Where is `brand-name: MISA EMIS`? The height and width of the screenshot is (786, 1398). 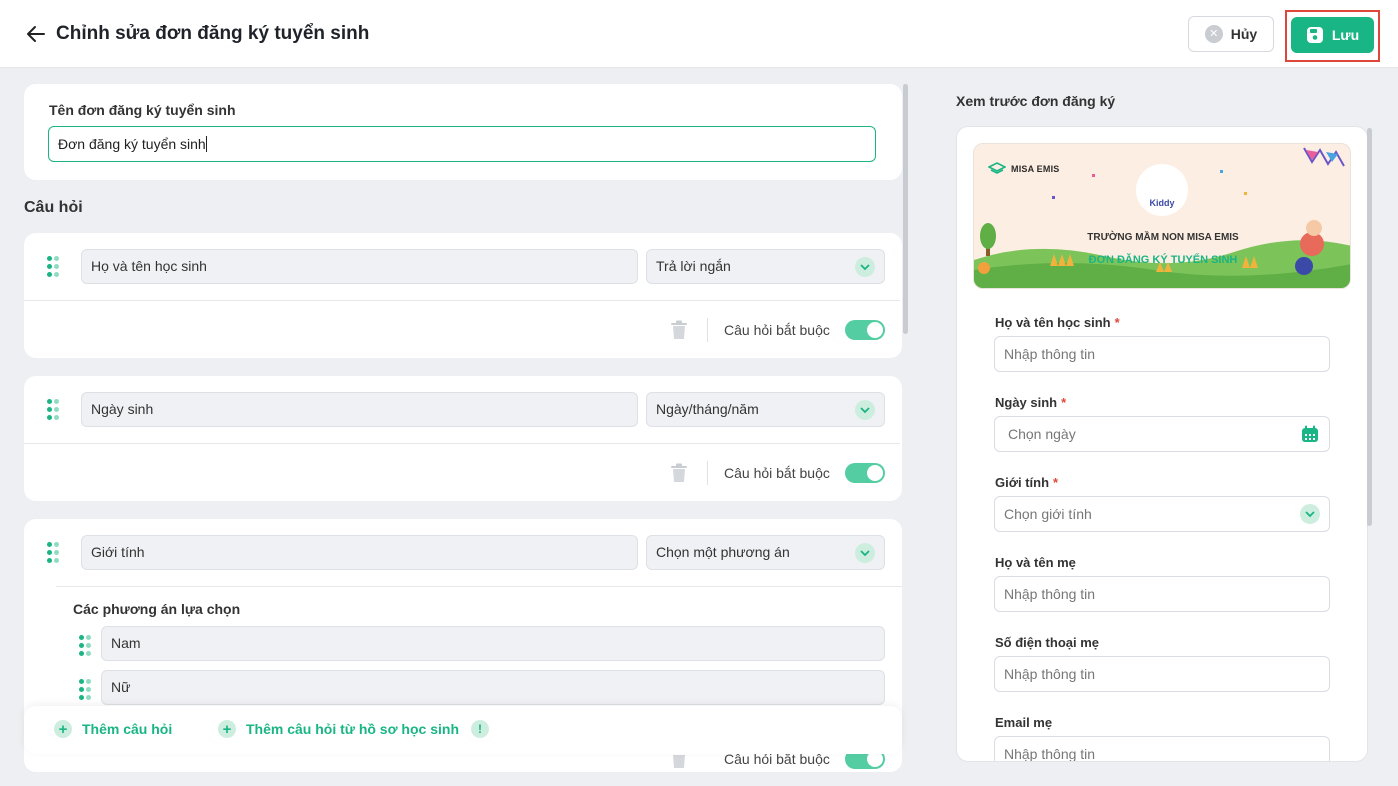
brand-name: MISA EMIS is located at coordinates (1035, 169).